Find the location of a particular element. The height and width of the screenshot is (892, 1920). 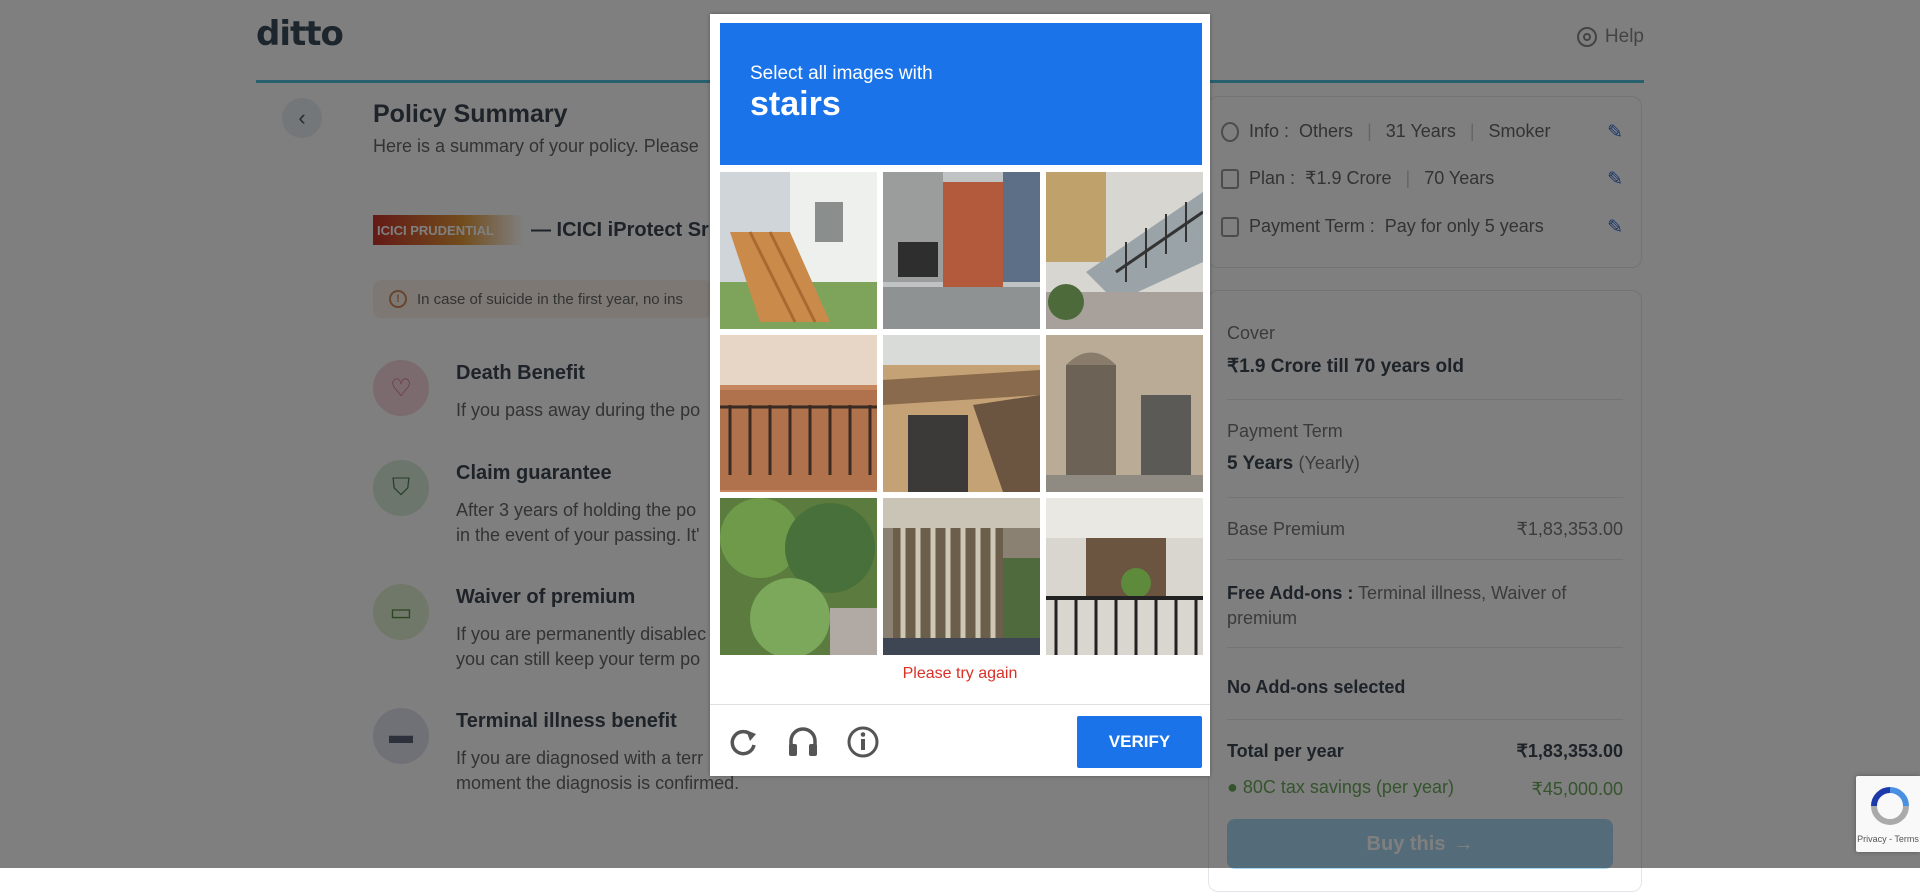

recaptcha-badge: Privacy - Terms is located at coordinates (1888, 814).